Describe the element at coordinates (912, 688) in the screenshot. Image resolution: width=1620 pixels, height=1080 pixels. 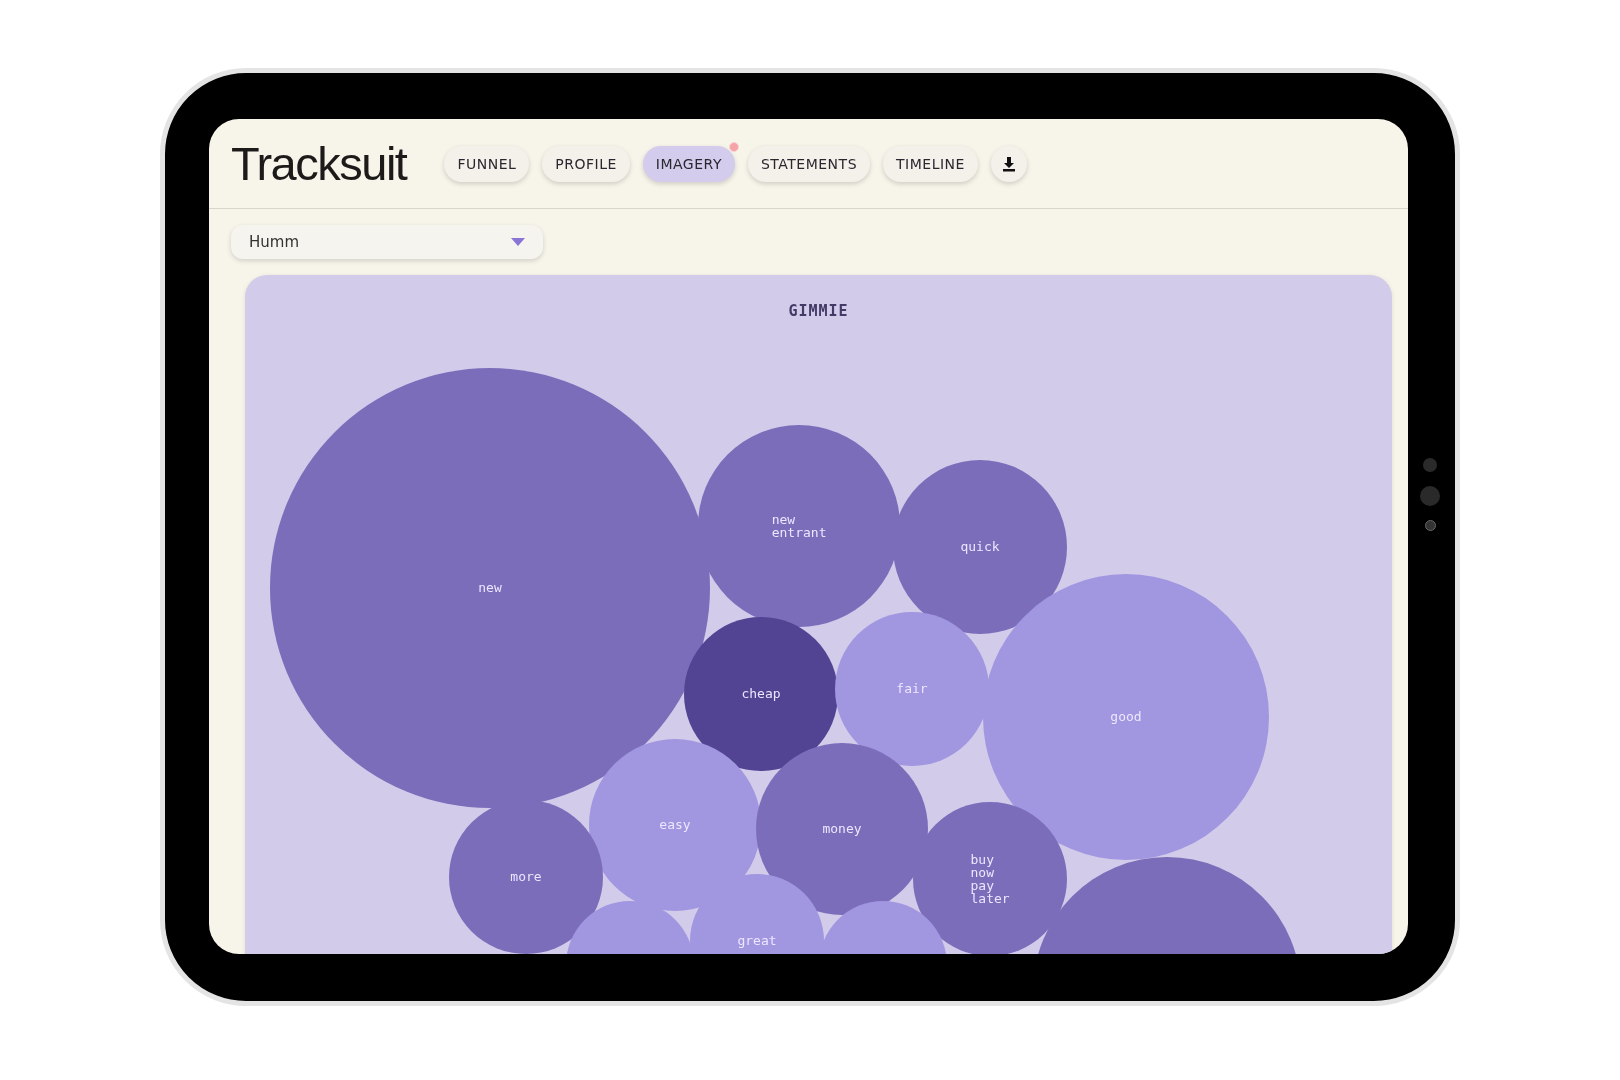
I see `bubble-label: fair` at that location.